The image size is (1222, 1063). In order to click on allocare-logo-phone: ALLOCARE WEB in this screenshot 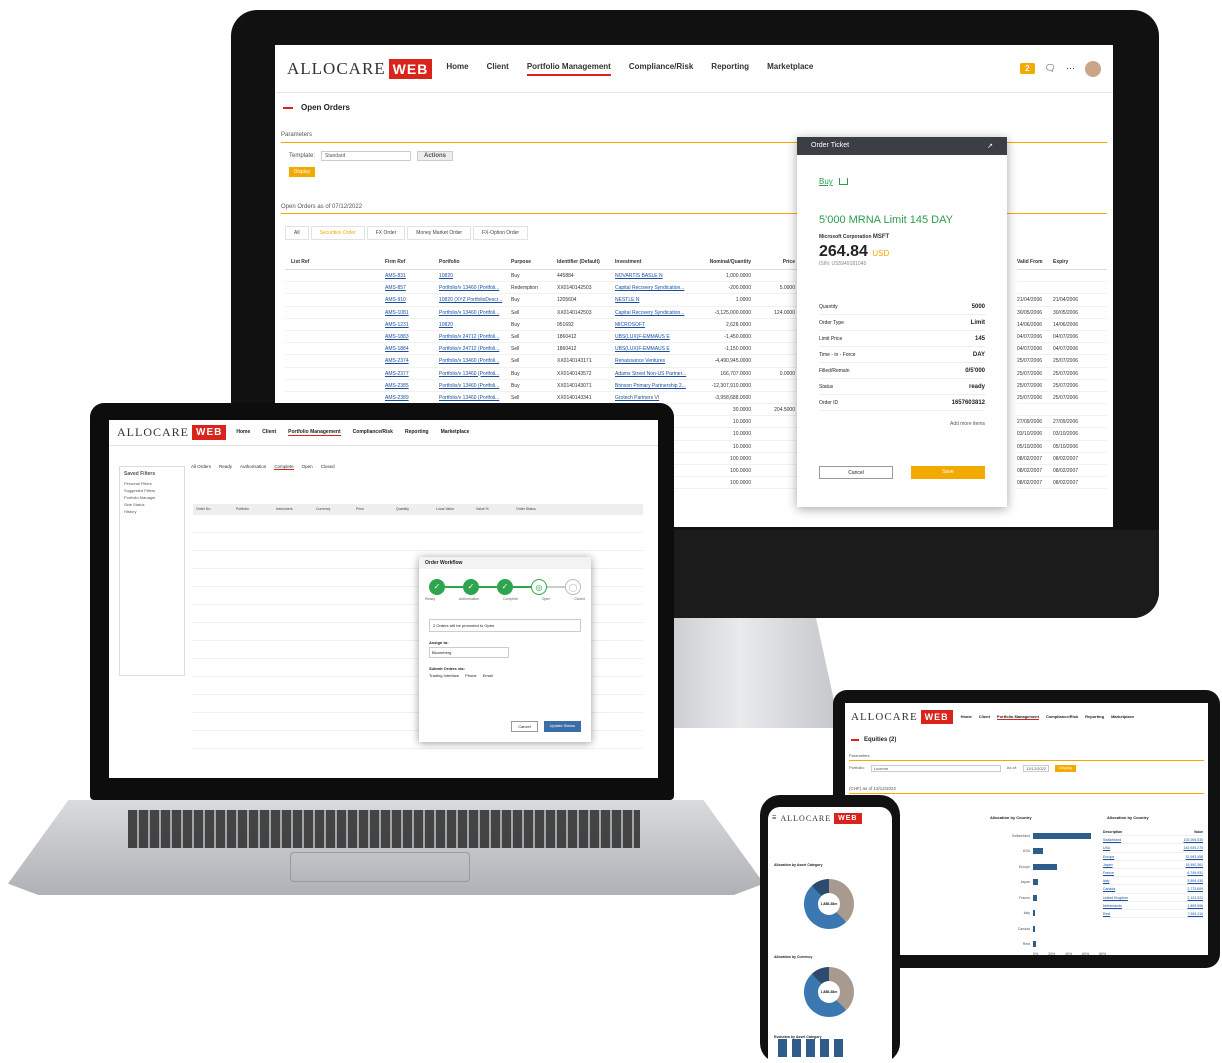, I will do `click(821, 818)`.